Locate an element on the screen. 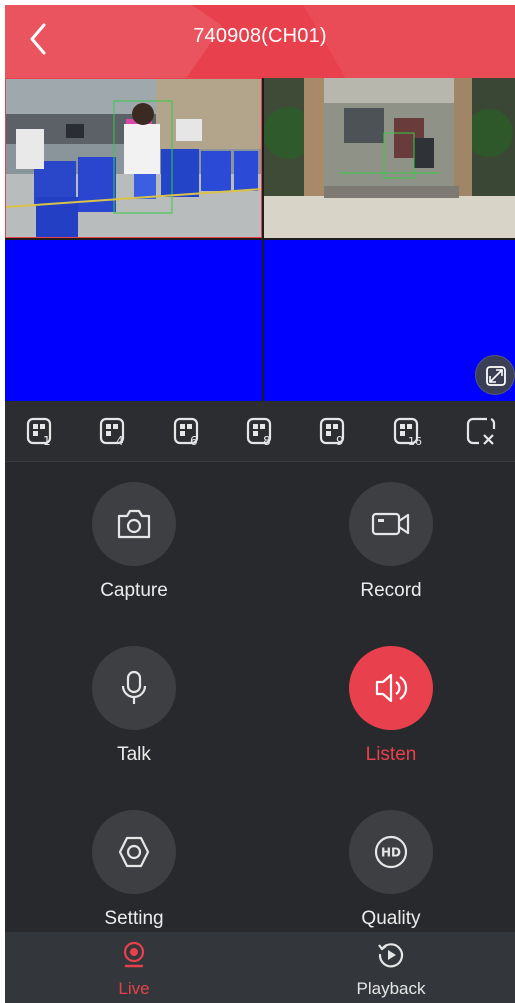  split-9-button: 9 is located at coordinates (335, 432).